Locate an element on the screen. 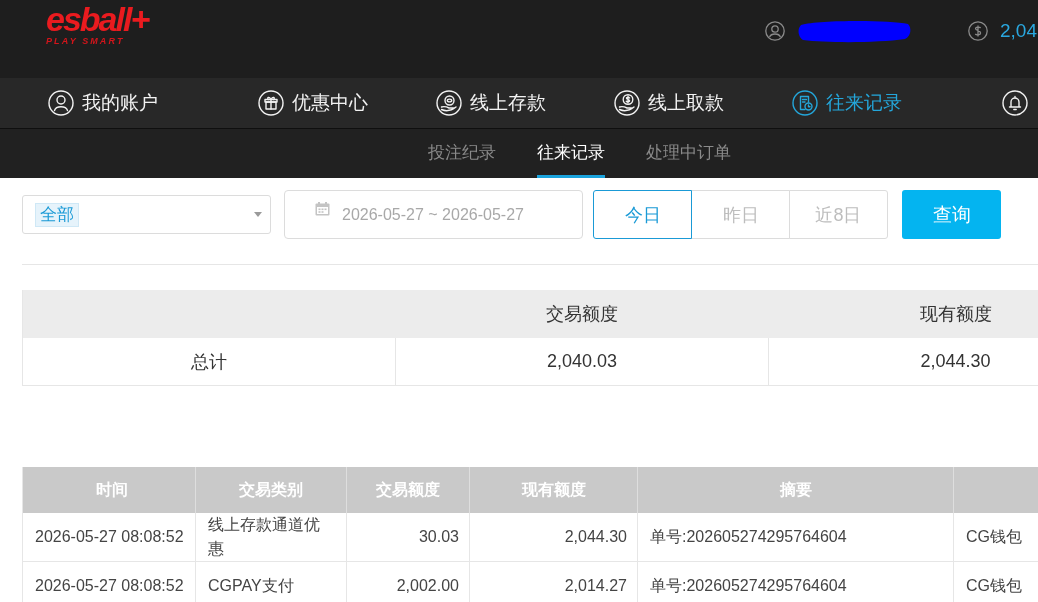 The width and height of the screenshot is (1038, 602). bell-icon is located at coordinates (1015, 103).